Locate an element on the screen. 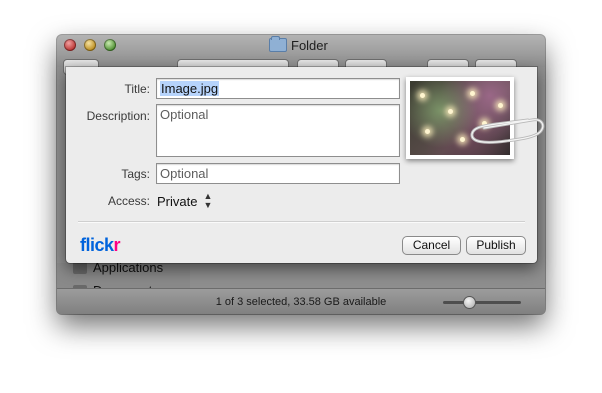 The width and height of the screenshot is (602, 393). flickr-logo-part: r is located at coordinates (117, 245).